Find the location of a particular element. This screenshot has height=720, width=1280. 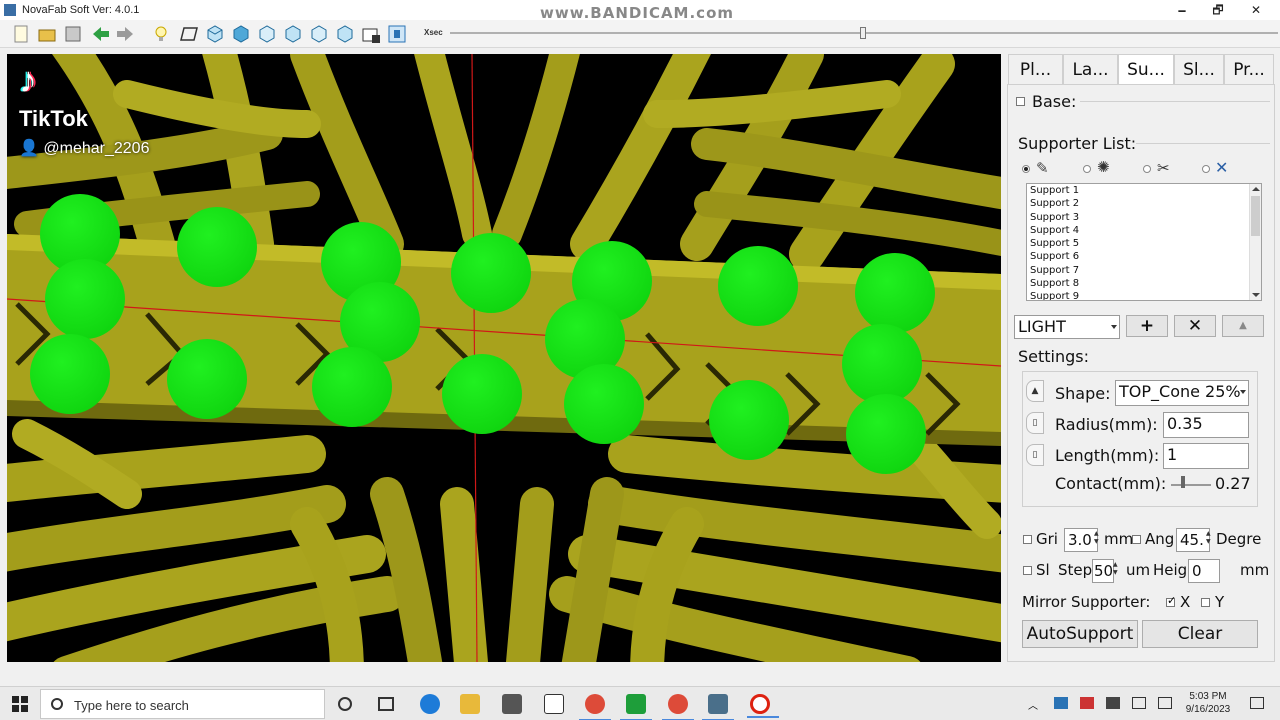

cube-view-6-icon is located at coordinates (345, 34).